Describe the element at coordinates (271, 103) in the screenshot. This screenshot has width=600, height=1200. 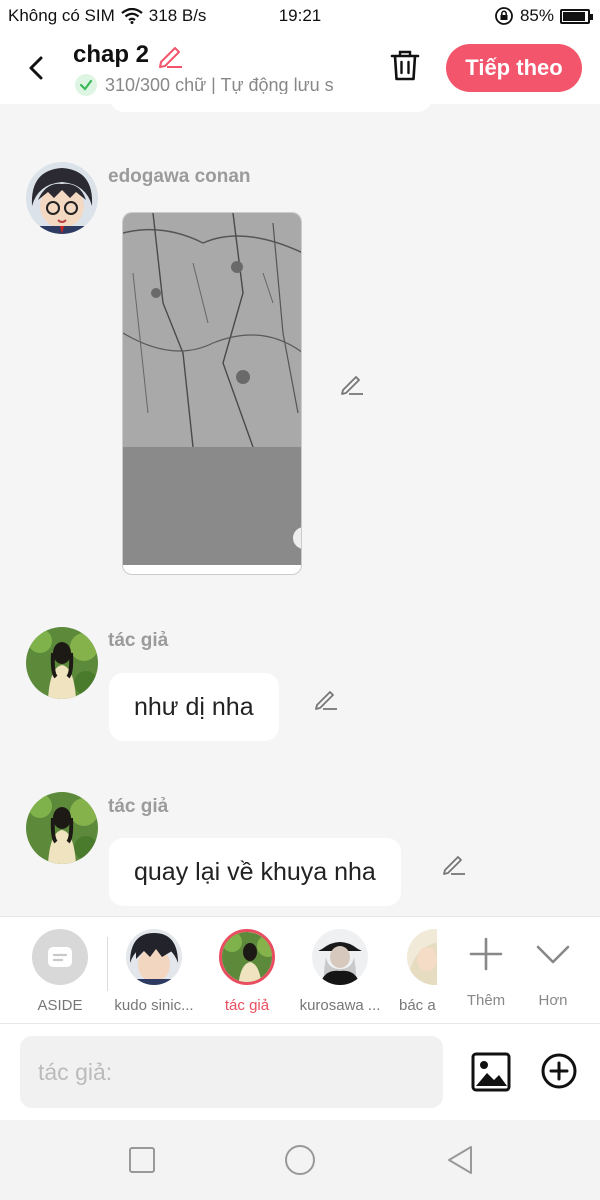
I see `previous-message-bubble` at that location.